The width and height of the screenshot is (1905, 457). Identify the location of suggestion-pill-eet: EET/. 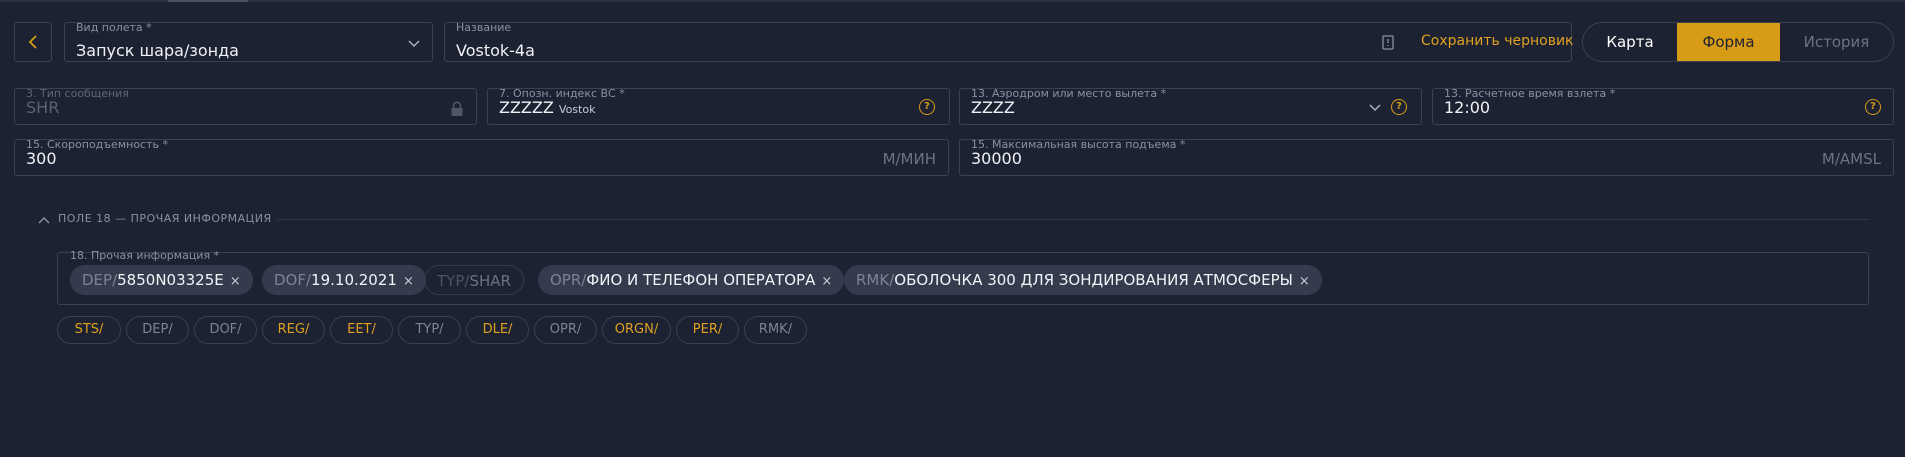
(361, 330).